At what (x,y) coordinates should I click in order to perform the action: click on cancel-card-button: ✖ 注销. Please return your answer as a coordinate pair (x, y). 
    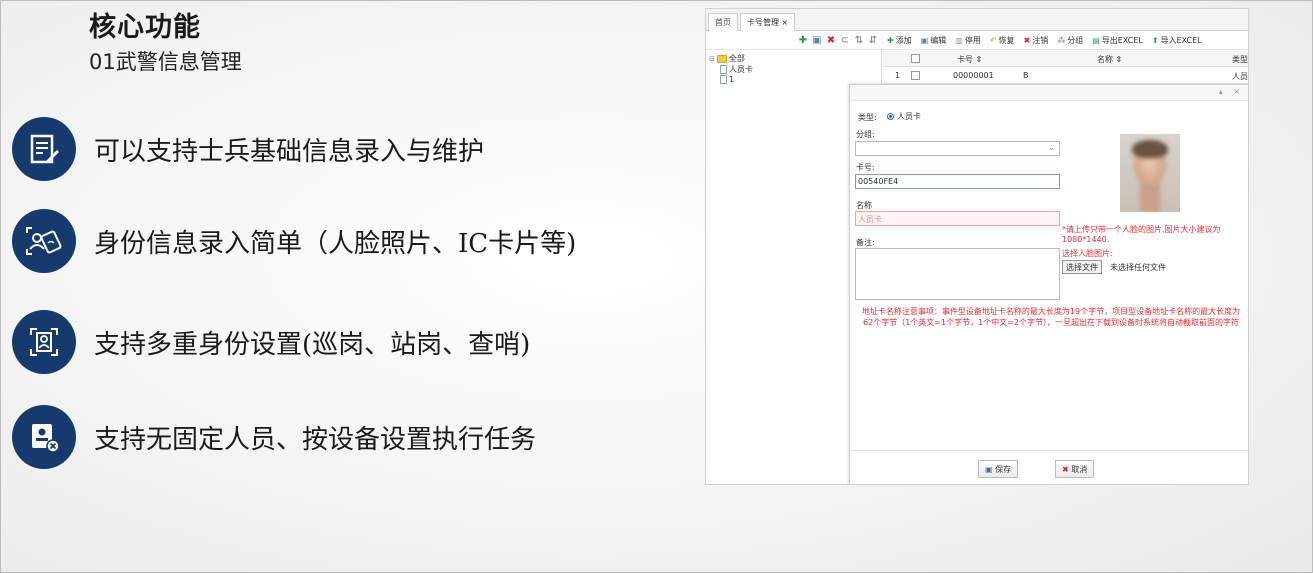
    Looking at the image, I should click on (1036, 40).